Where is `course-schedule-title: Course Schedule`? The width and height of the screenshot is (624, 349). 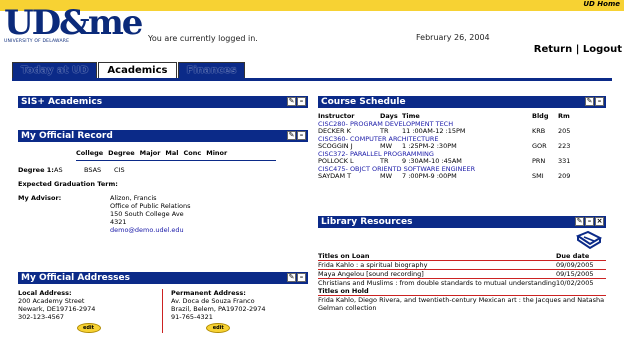
course-schedule-title: Course Schedule is located at coordinates (363, 102).